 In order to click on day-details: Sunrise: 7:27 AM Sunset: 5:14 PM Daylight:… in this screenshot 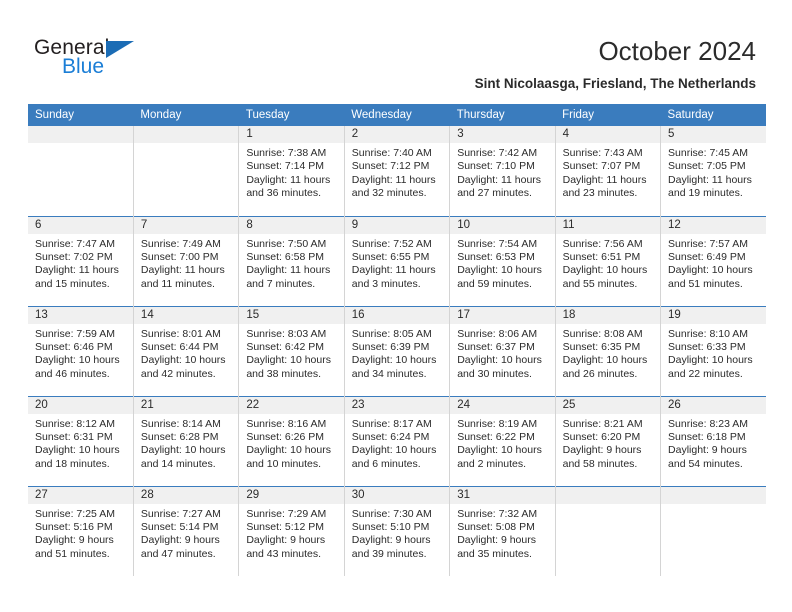, I will do `click(186, 533)`.